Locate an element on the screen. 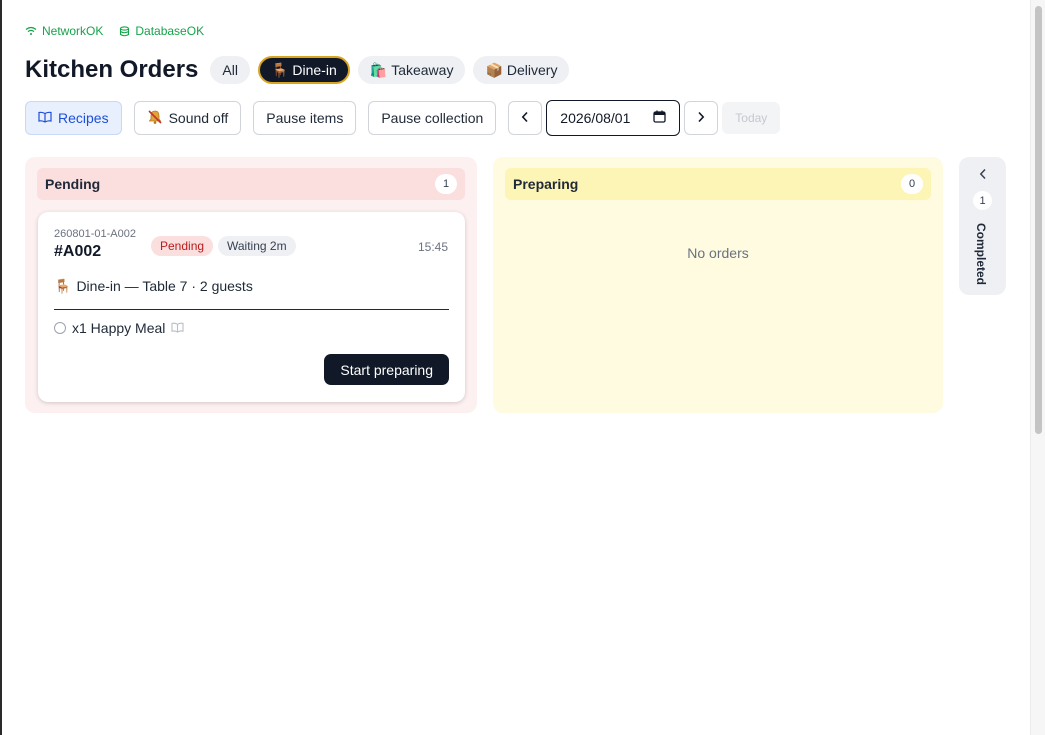 The width and height of the screenshot is (1045, 735). card-divider is located at coordinates (251, 309).